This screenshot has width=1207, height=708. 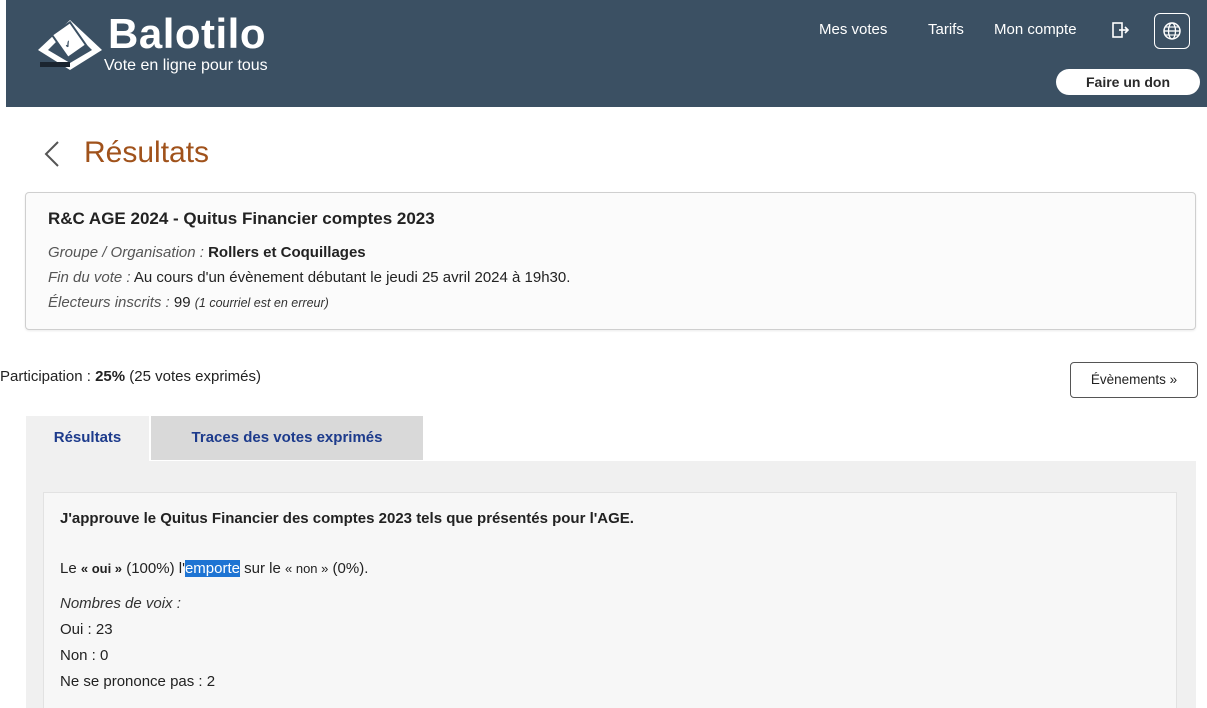 I want to click on group-label: Groupe / Organisation :, so click(x=126, y=252).